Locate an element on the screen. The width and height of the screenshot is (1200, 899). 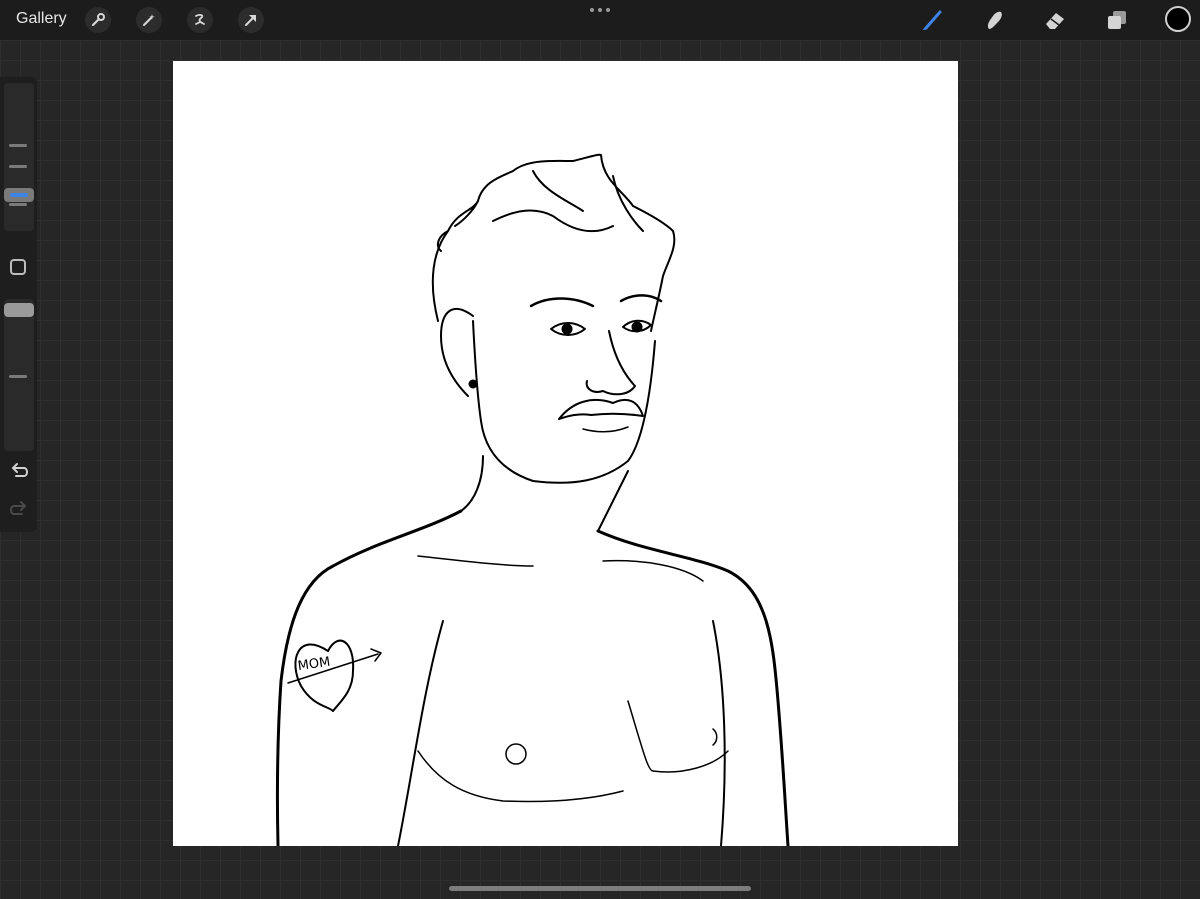
top-toolbar: Gallery is located at coordinates (600, 20).